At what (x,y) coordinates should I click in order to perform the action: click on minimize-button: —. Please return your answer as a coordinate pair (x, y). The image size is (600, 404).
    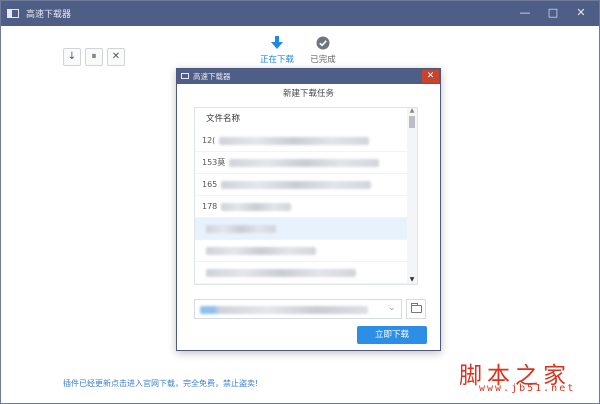
    Looking at the image, I should click on (525, 13).